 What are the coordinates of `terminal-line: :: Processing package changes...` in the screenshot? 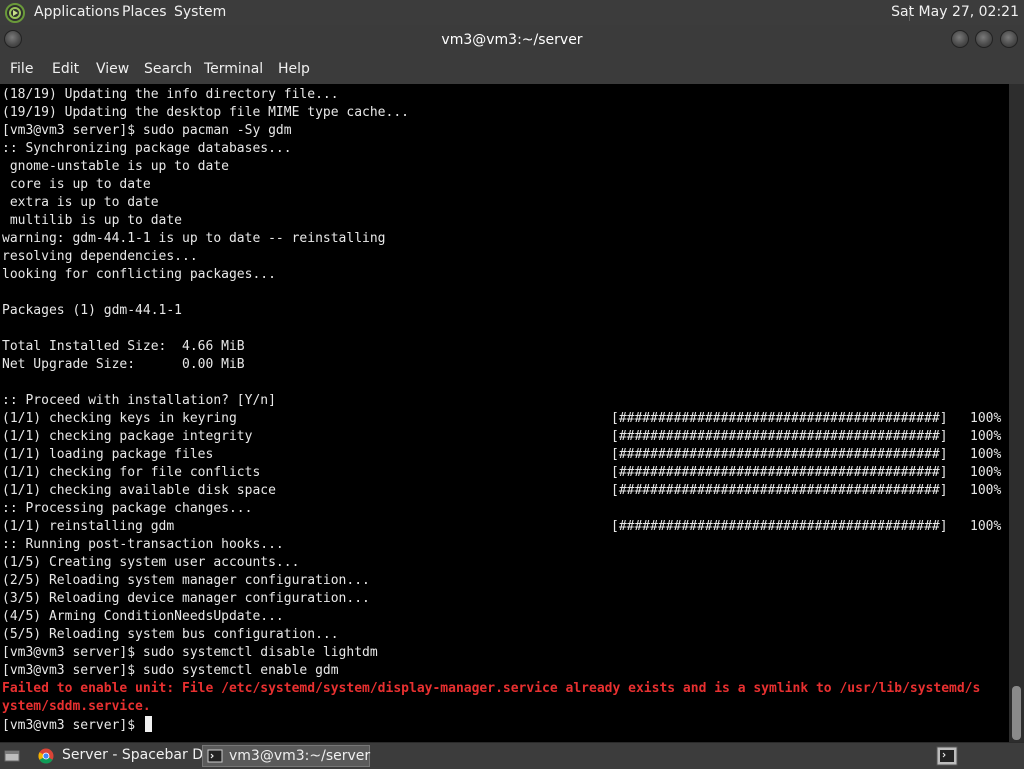 It's located at (127, 508).